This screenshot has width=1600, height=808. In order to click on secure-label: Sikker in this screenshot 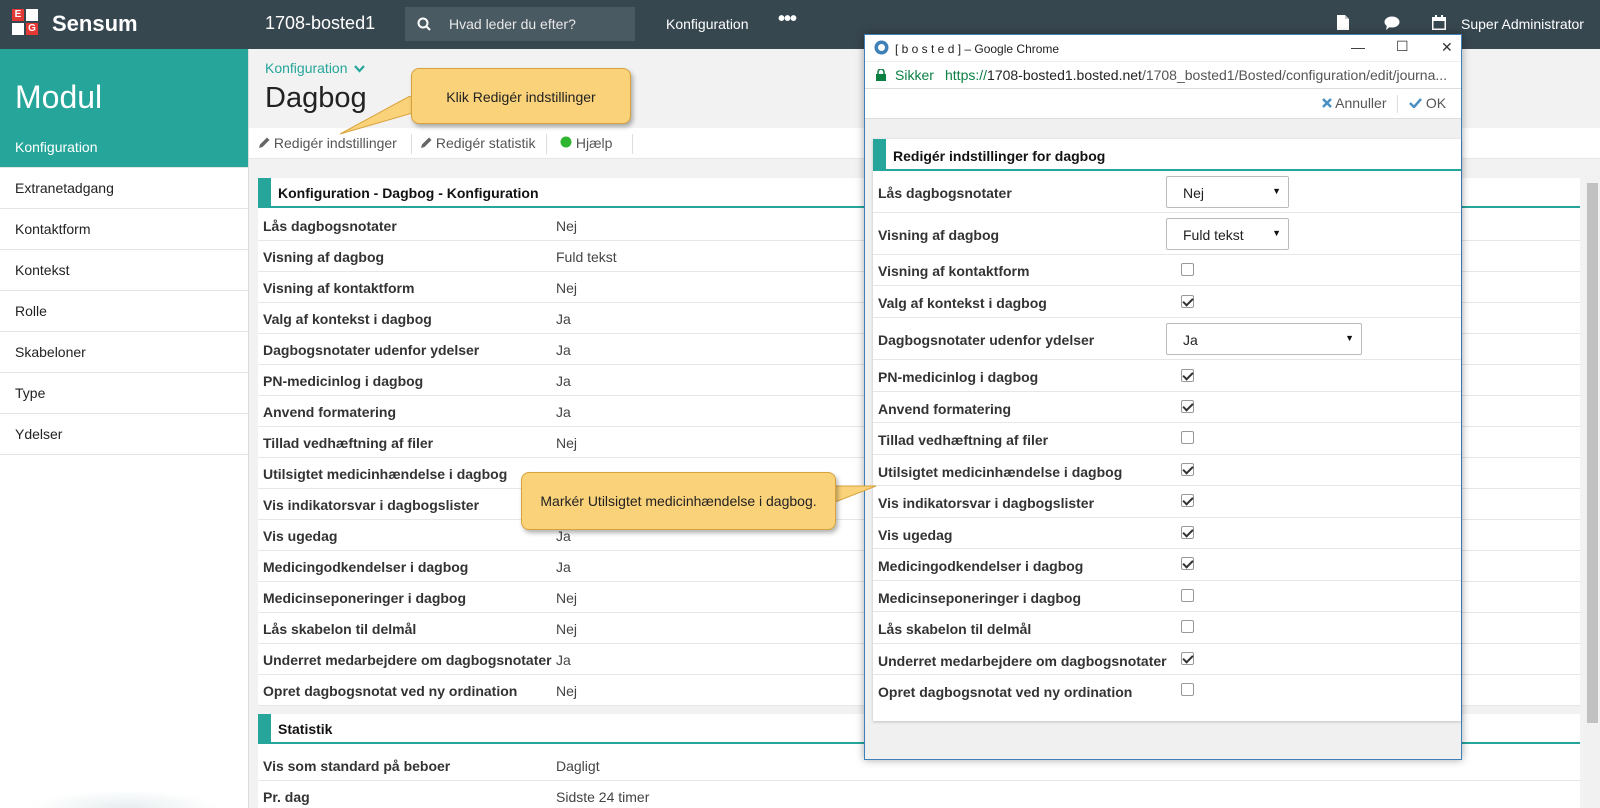, I will do `click(914, 75)`.